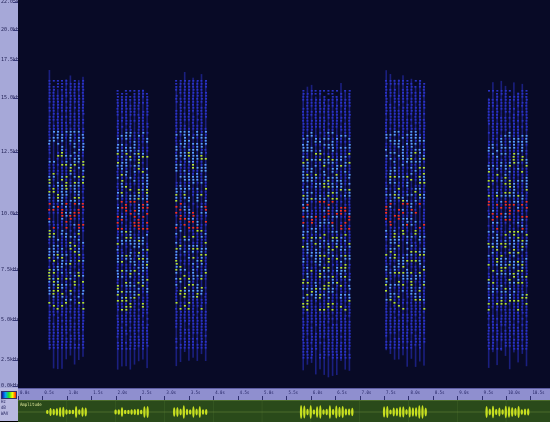 The image size is (550, 422). I want to click on waveform-canvas, so click(284, 411).